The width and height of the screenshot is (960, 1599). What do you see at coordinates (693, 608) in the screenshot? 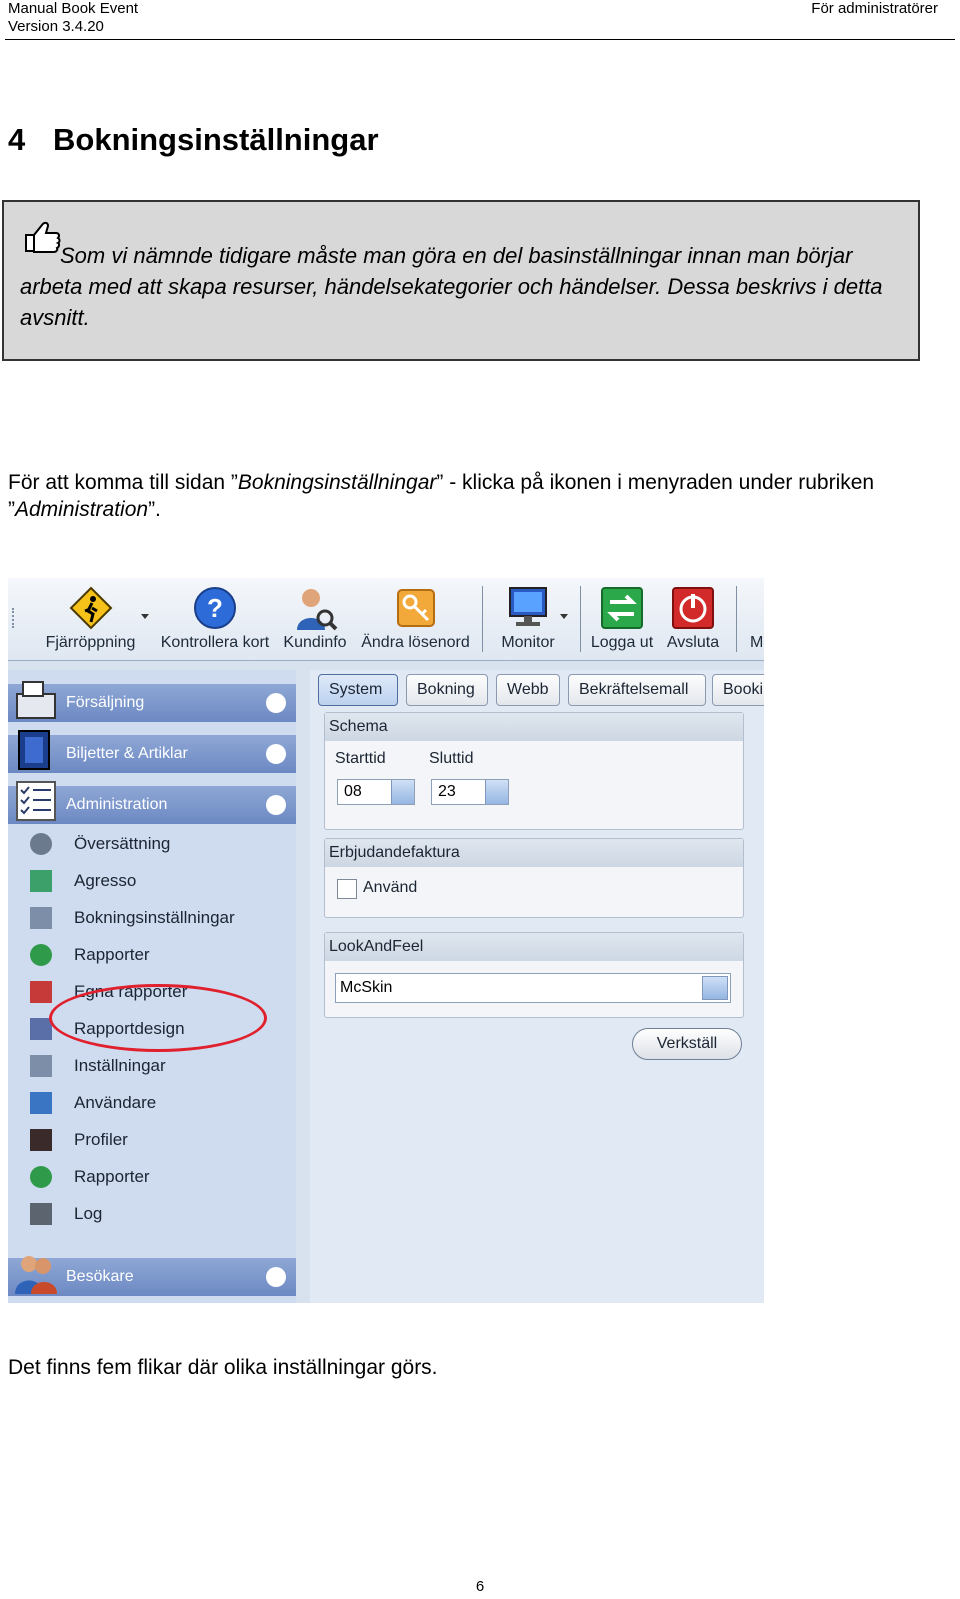
I see `power-icon` at bounding box center [693, 608].